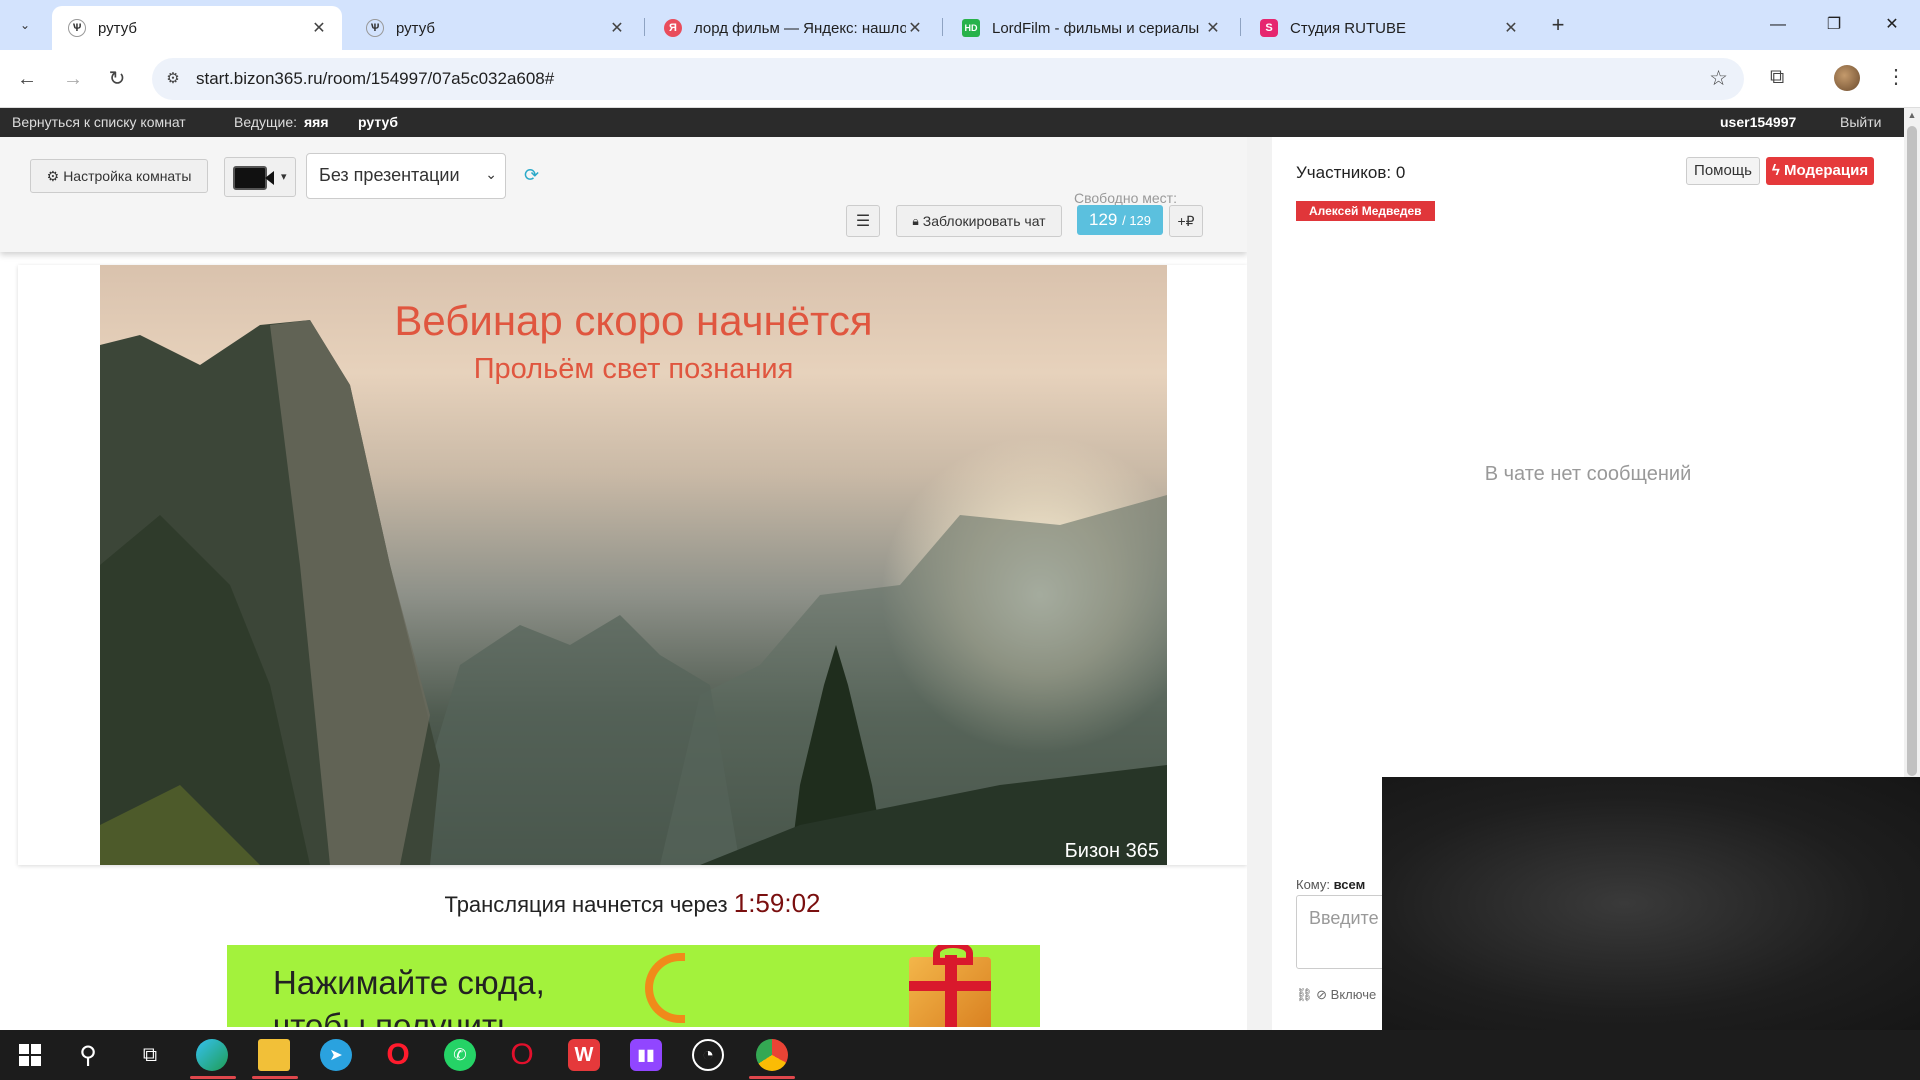  I want to click on chevron-down-icon: ⌄, so click(491, 174).